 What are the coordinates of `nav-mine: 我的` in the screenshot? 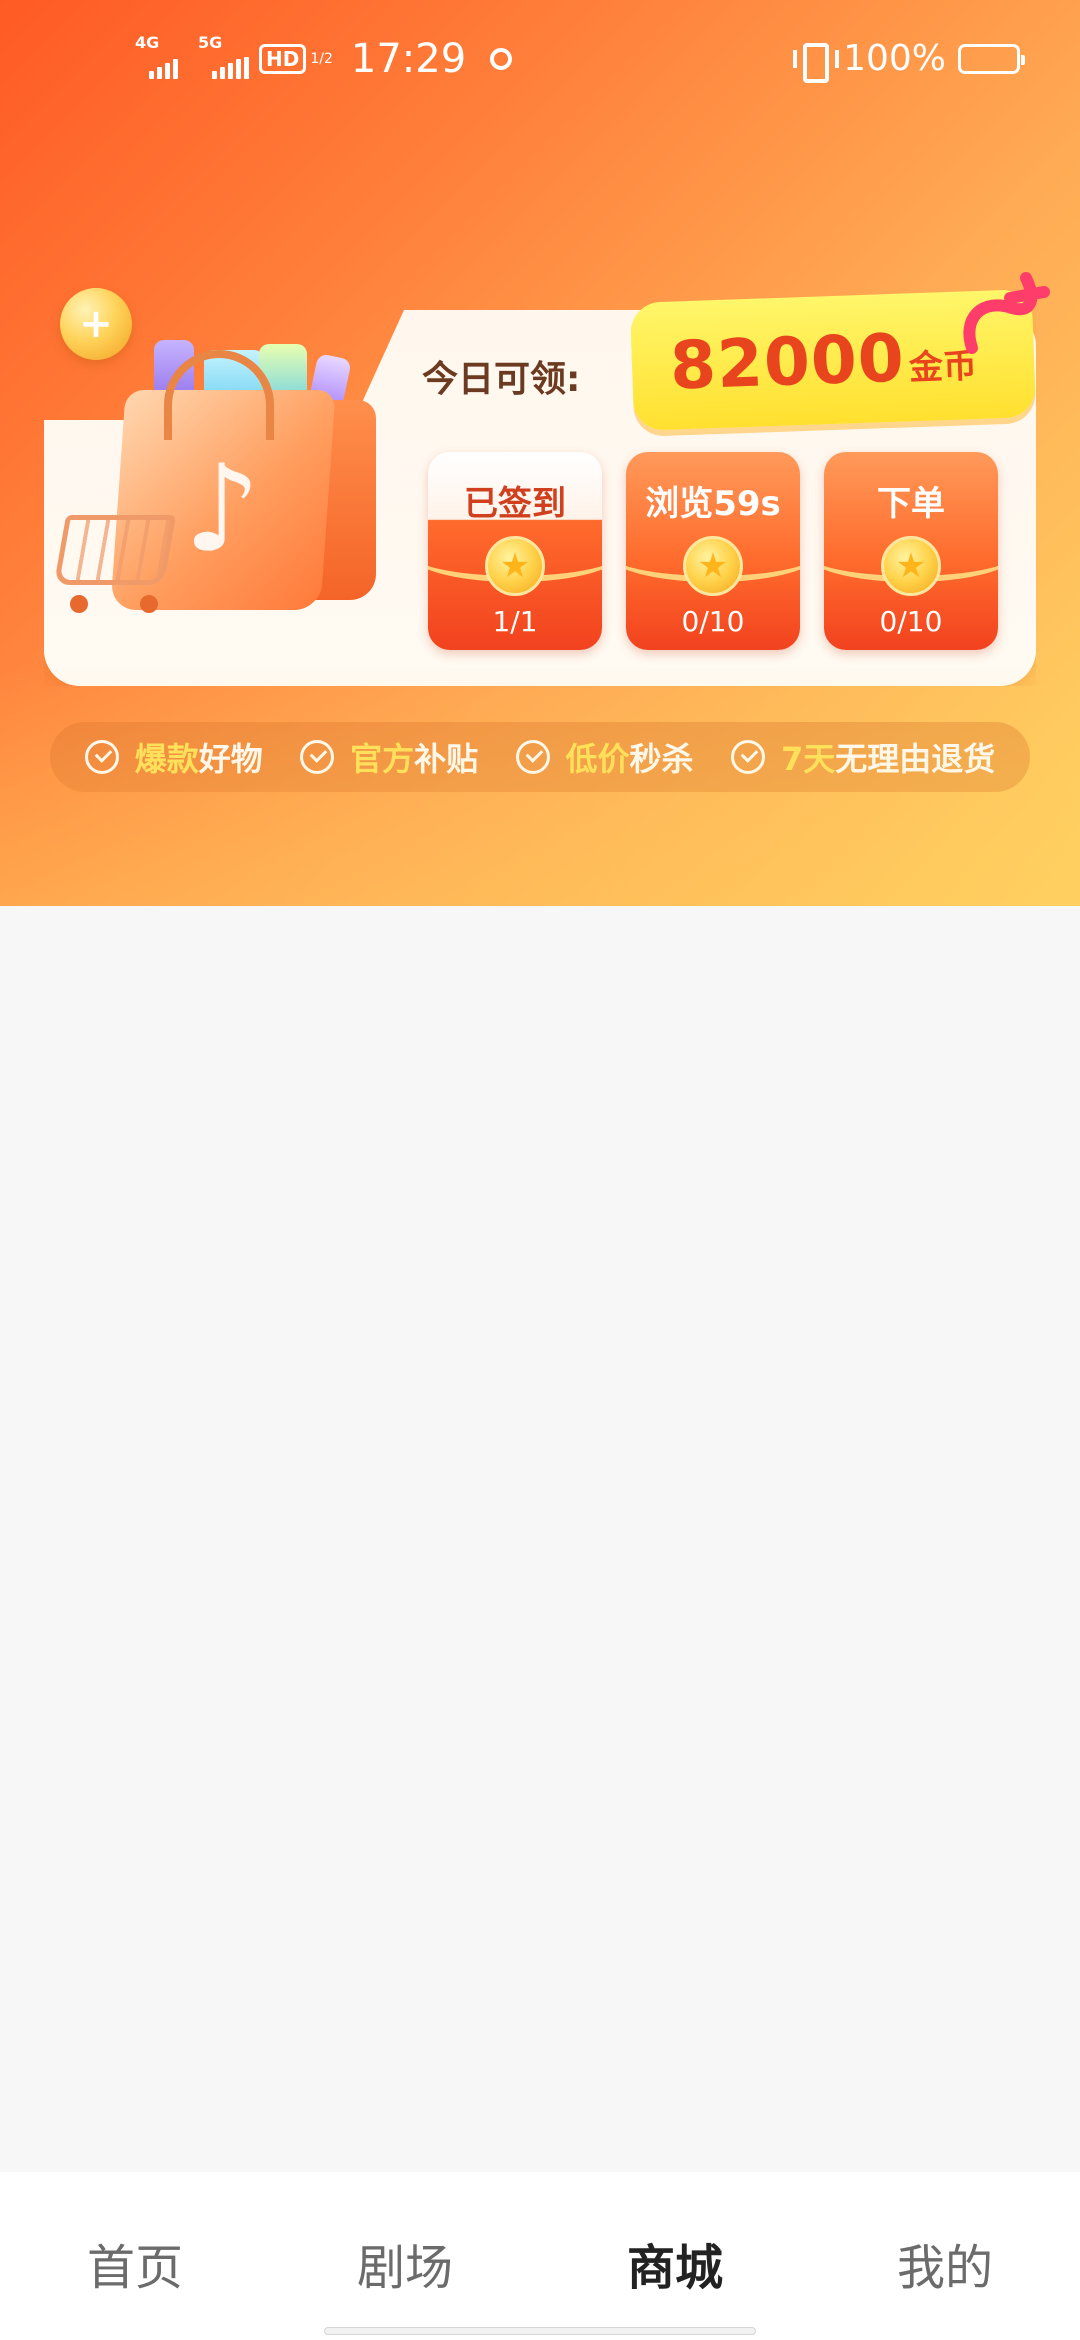 It's located at (945, 2263).